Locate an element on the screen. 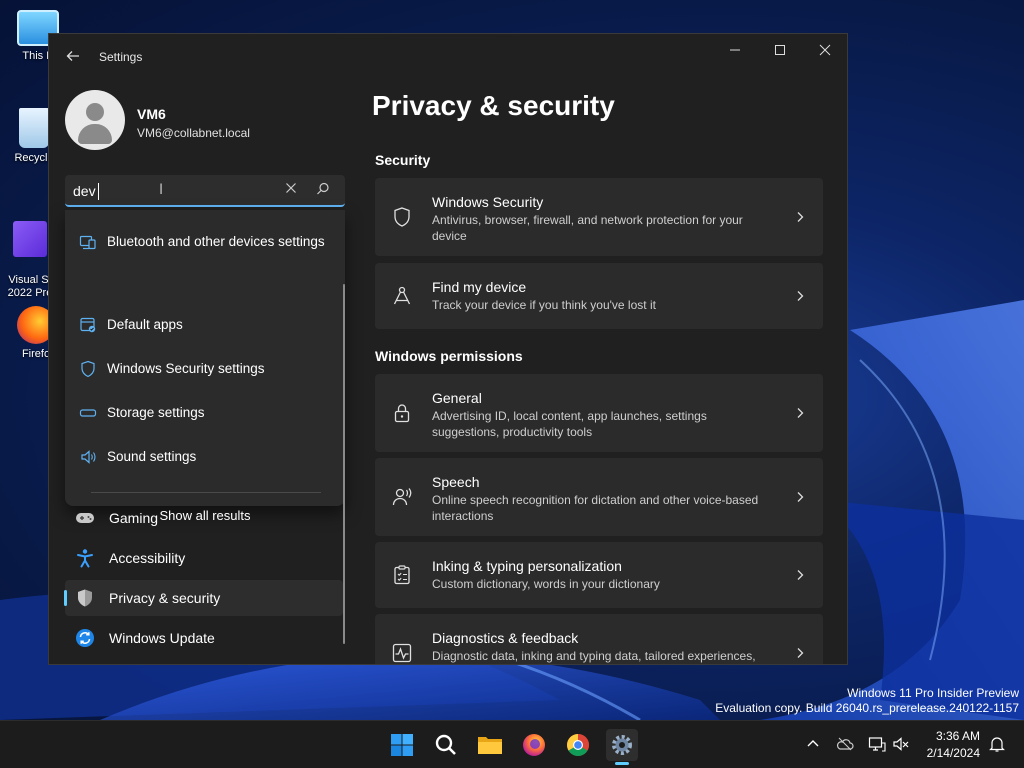  suggestion-label: Default apps is located at coordinates (145, 324).